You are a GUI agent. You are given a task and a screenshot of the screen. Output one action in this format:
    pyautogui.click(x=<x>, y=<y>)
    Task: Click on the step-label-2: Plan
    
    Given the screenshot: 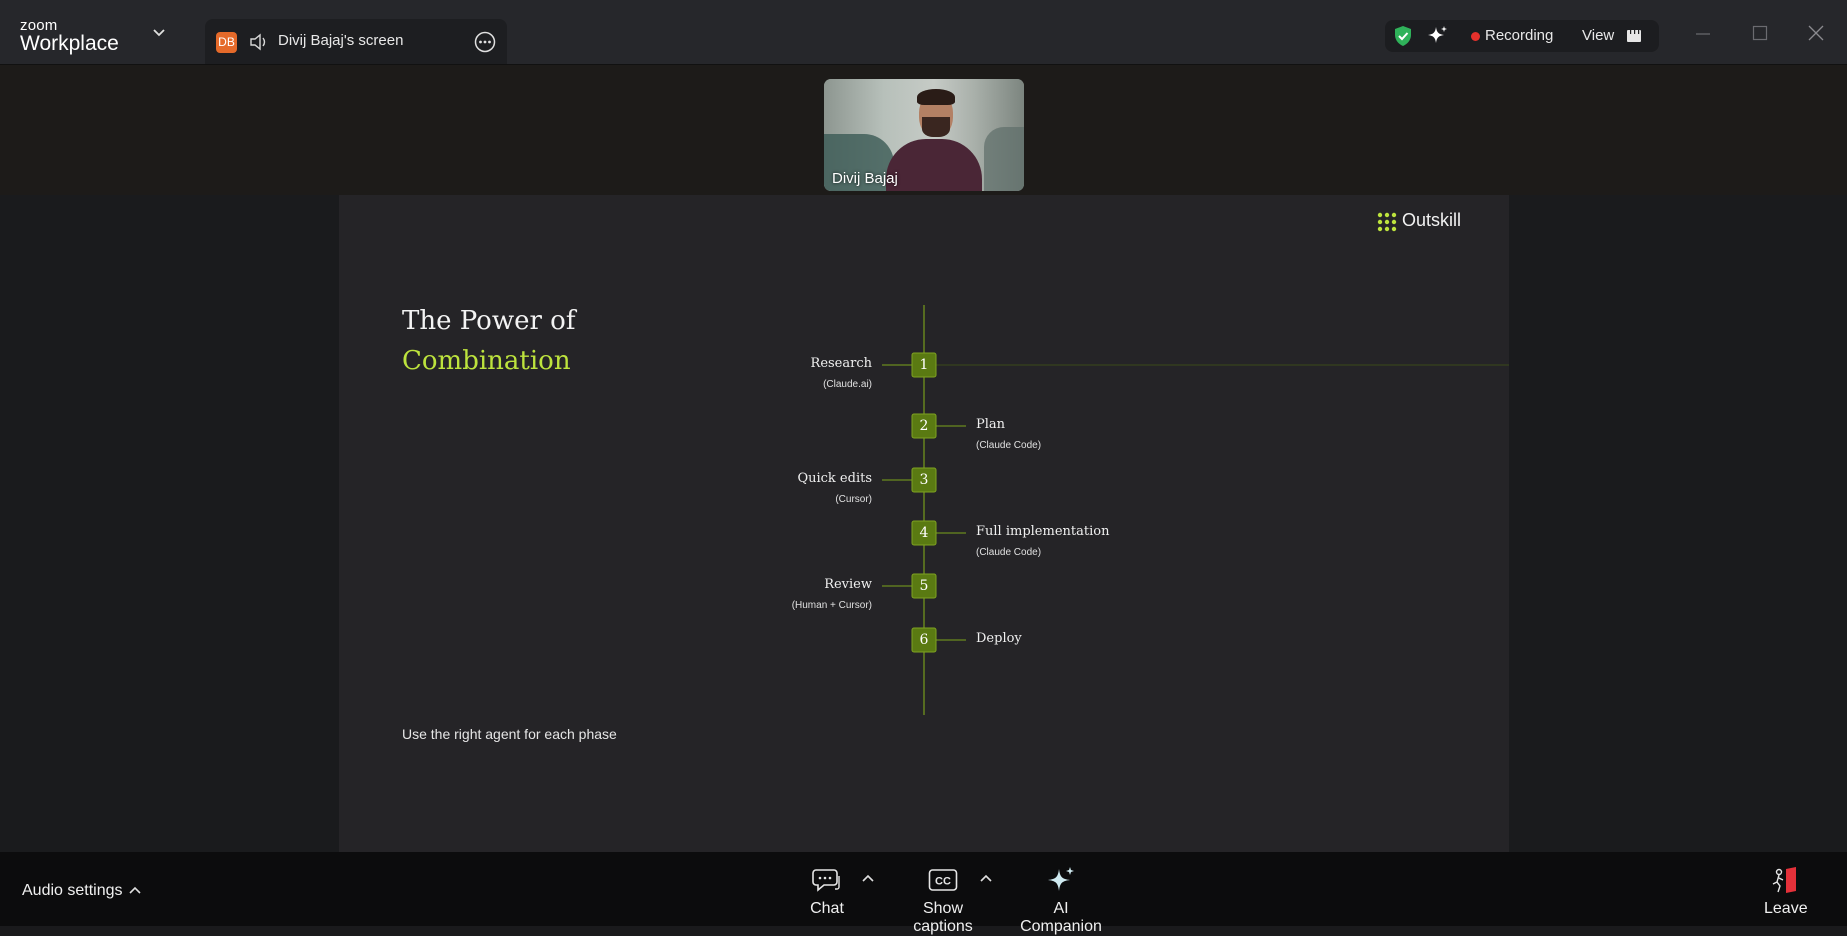 What is the action you would take?
    pyautogui.click(x=991, y=424)
    